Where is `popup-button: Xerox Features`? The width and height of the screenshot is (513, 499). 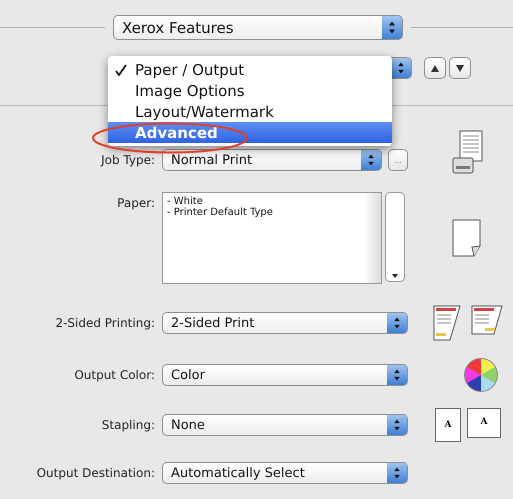 popup-button: Xerox Features is located at coordinates (258, 27).